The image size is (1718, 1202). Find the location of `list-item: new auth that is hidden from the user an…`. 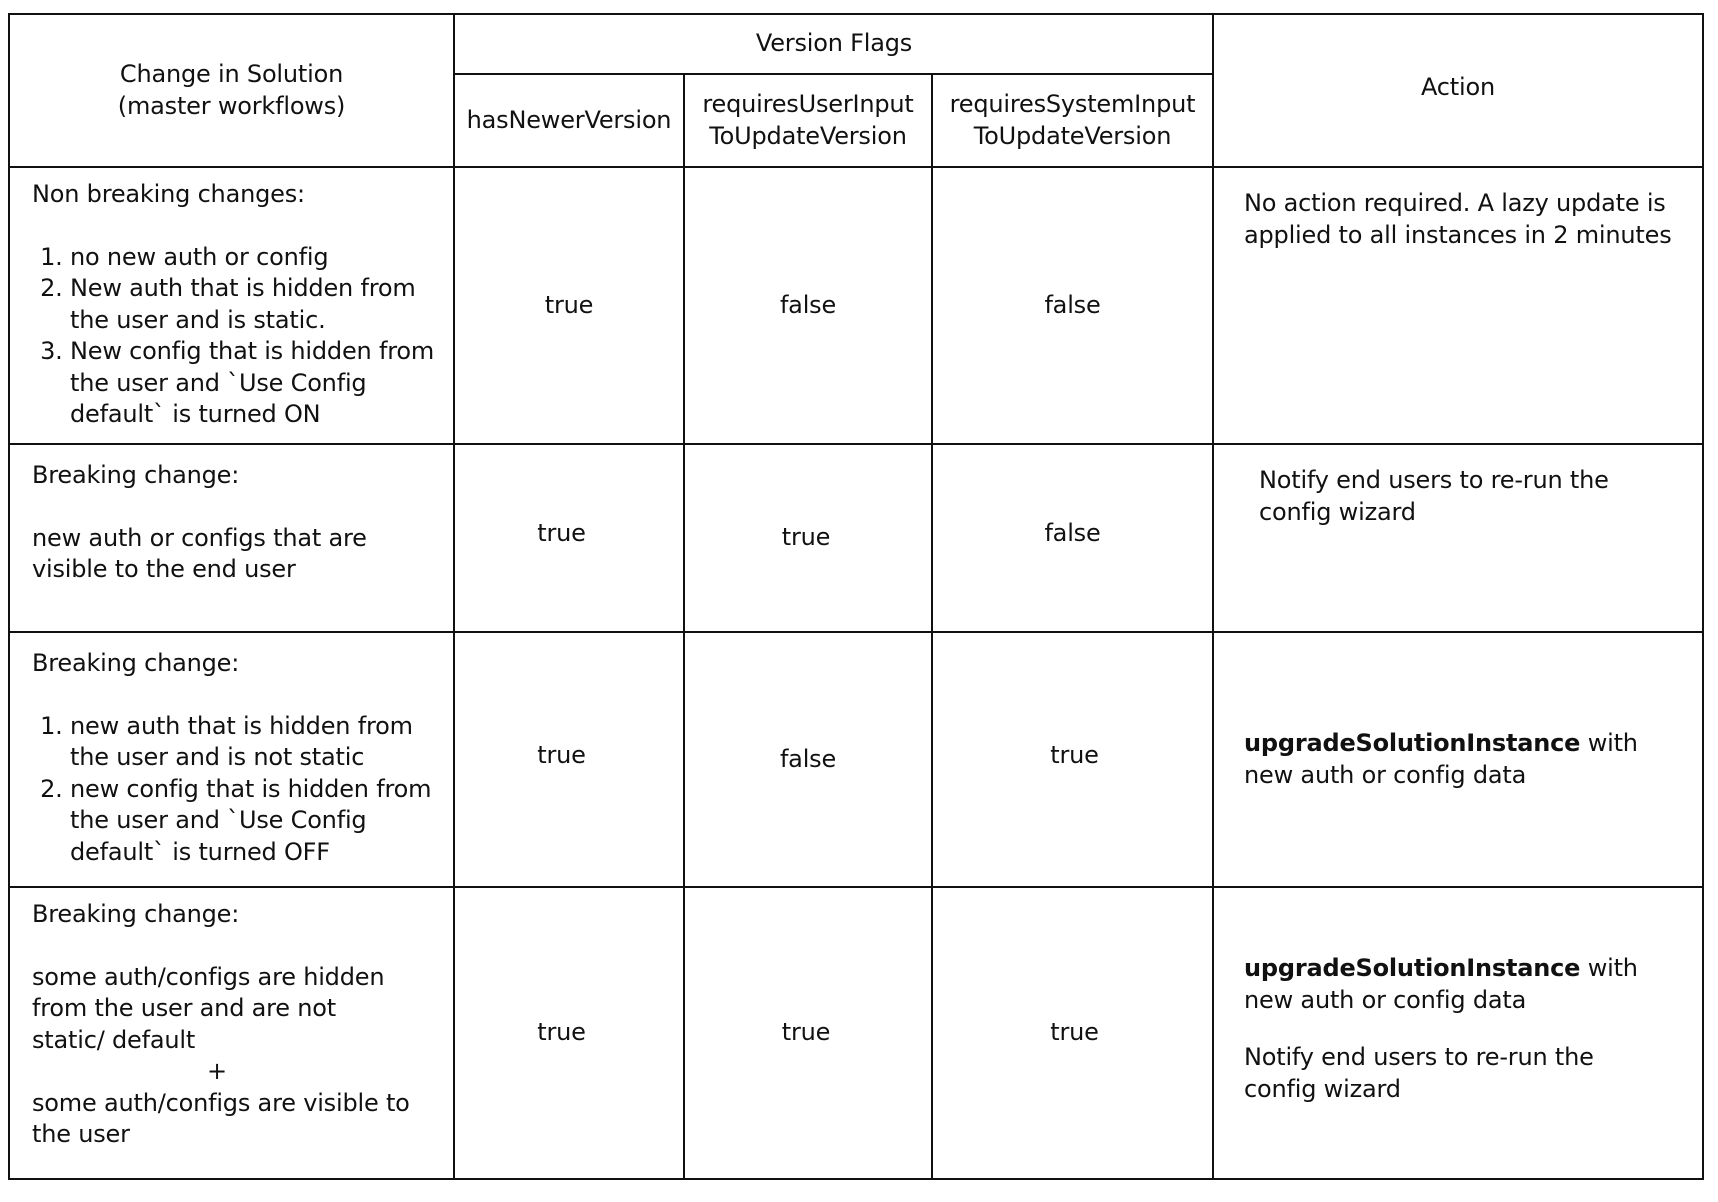

list-item: new auth that is hidden from the user an… is located at coordinates (261, 742).